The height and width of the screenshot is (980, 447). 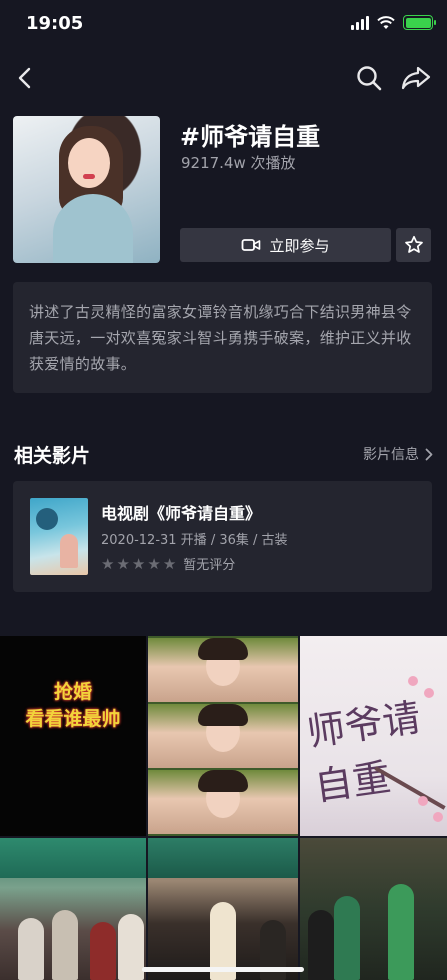 What do you see at coordinates (299, 245) in the screenshot?
I see `join-button-label: 立即参与` at bounding box center [299, 245].